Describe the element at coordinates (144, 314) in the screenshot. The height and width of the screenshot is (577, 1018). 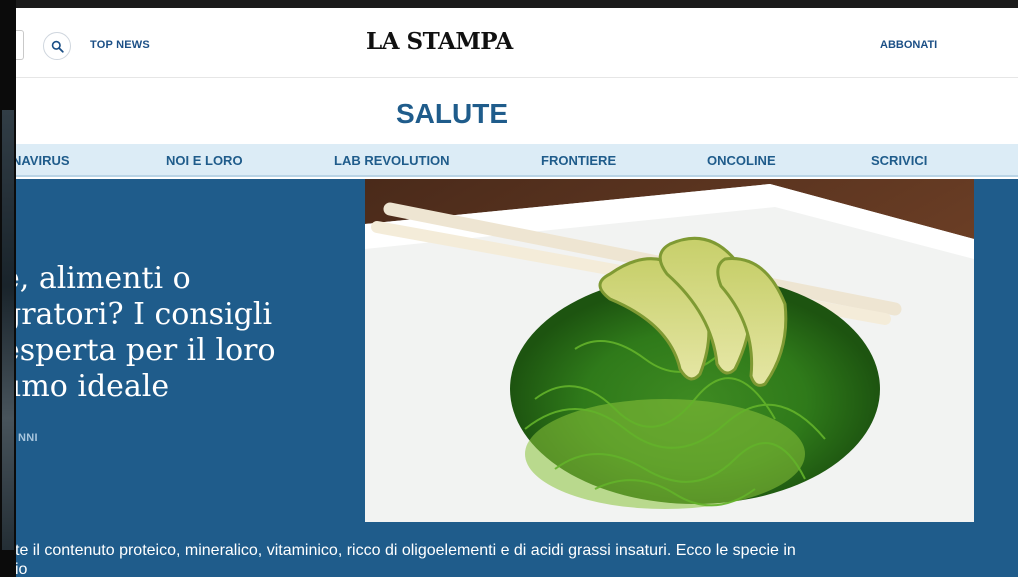
I see `headline-line: gratori? I consigli` at that location.